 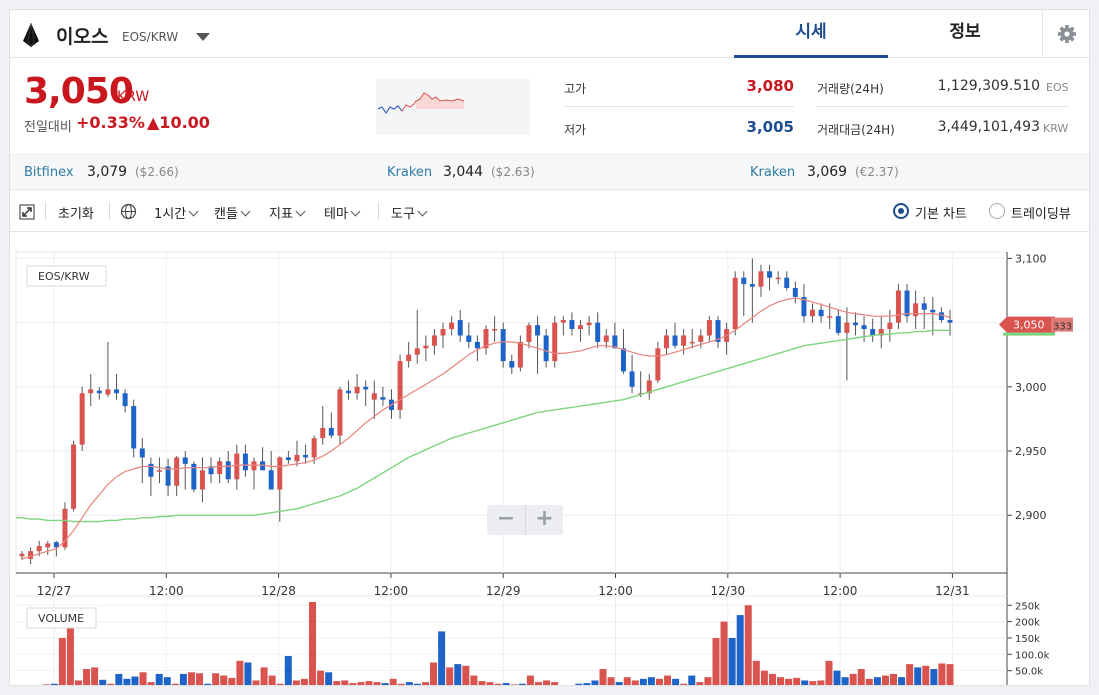 What do you see at coordinates (1027, 639) in the screenshot?
I see `volume-y-tick-label: 150k` at bounding box center [1027, 639].